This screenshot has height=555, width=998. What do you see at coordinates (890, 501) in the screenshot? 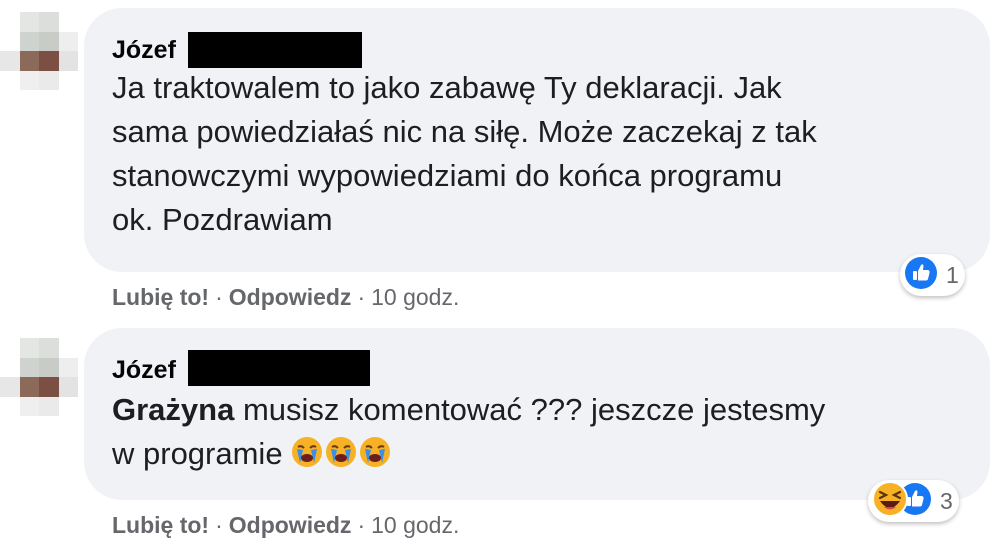
I see `haha-icon` at bounding box center [890, 501].